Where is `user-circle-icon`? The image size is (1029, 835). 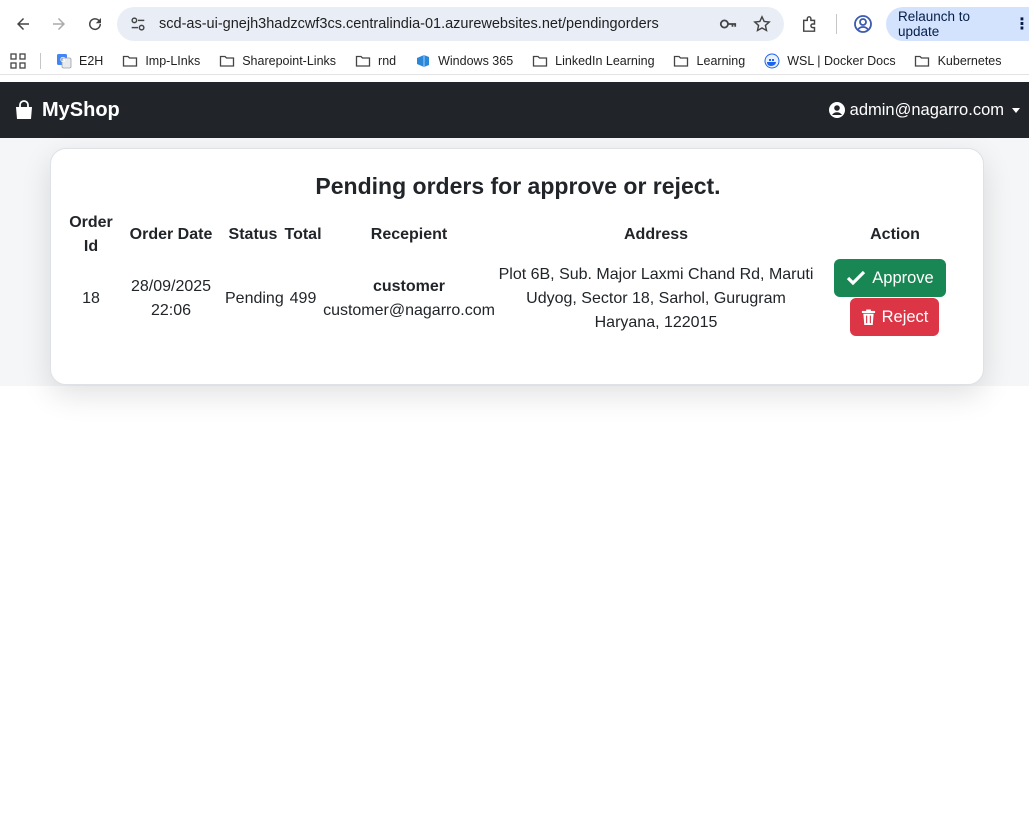
user-circle-icon is located at coordinates (836, 110).